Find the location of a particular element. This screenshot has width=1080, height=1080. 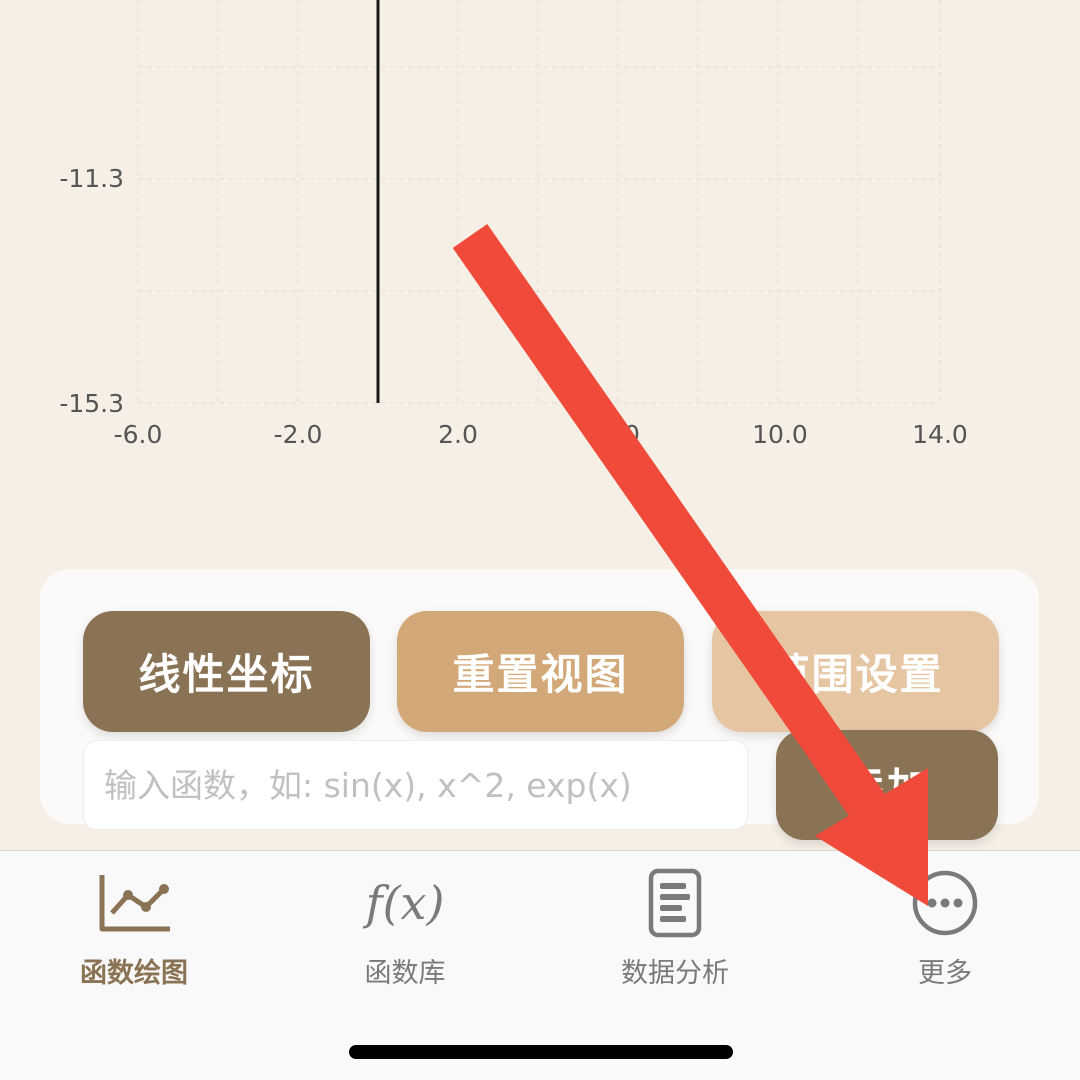

fx-glyph: f(x) is located at coordinates (405, 903).